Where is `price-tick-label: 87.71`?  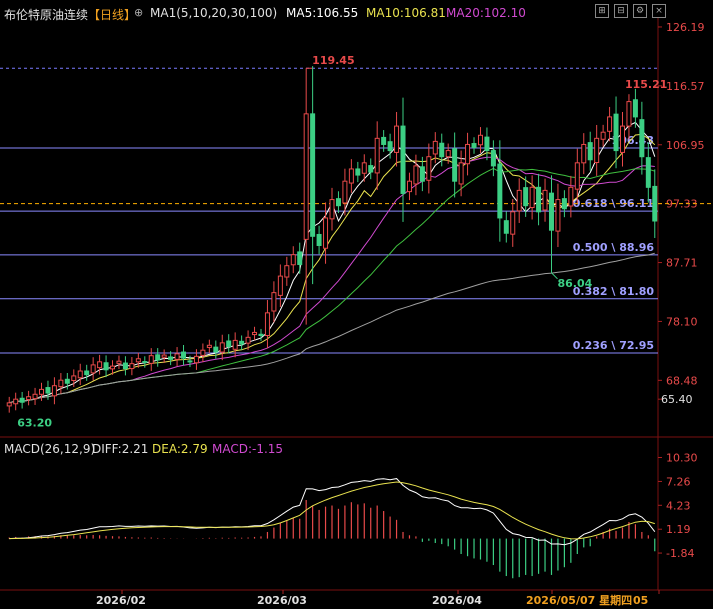
price-tick-label: 87.71 is located at coordinates (682, 263).